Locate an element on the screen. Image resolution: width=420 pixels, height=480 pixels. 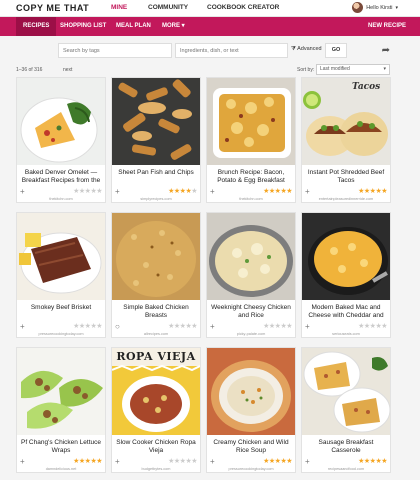
next-page-link: next is located at coordinates (67, 70).